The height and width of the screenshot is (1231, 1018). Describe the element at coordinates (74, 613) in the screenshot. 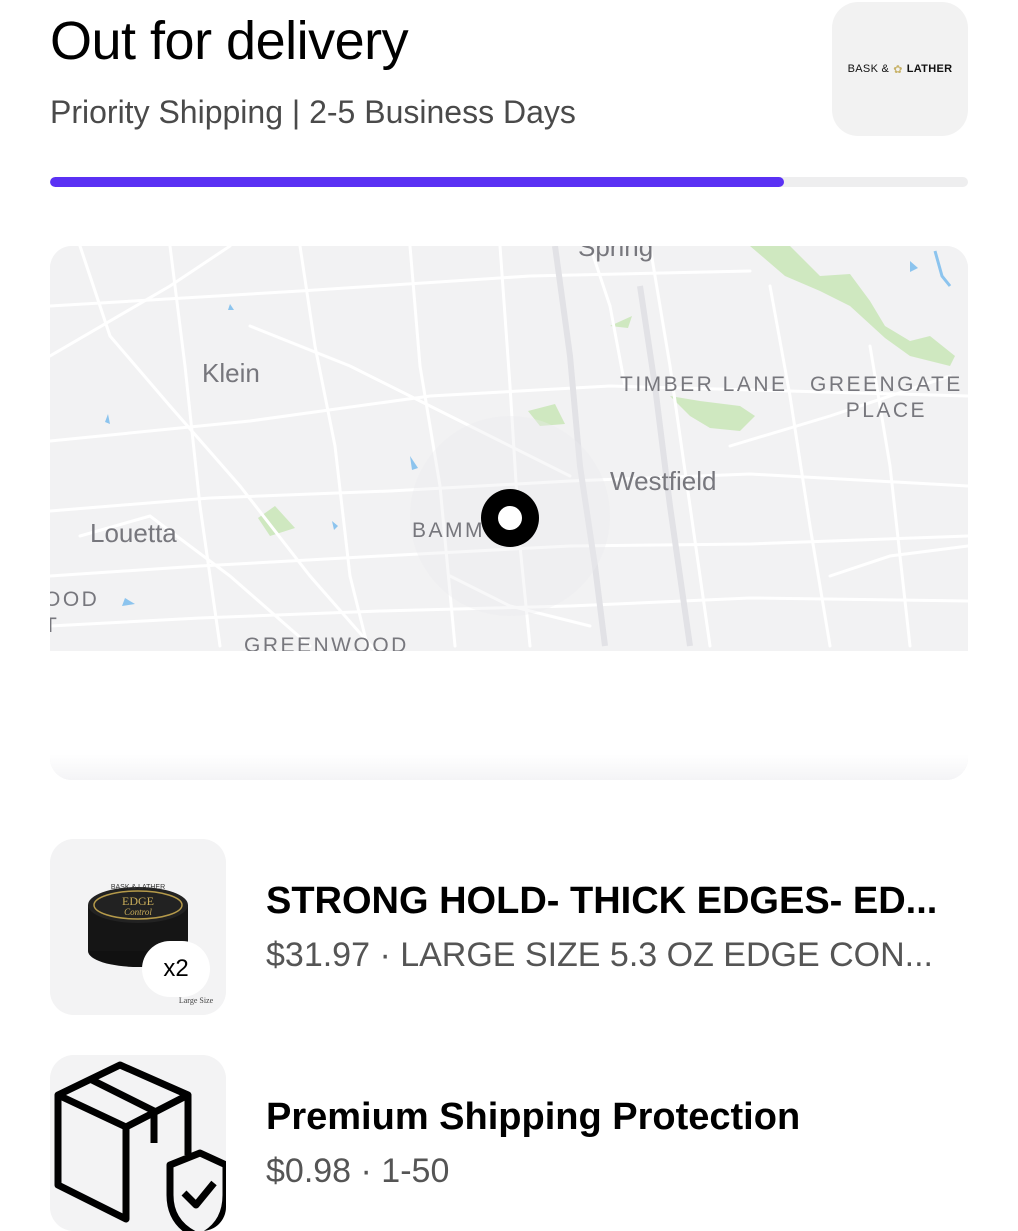

I see `map-label-ood: OOD T` at that location.